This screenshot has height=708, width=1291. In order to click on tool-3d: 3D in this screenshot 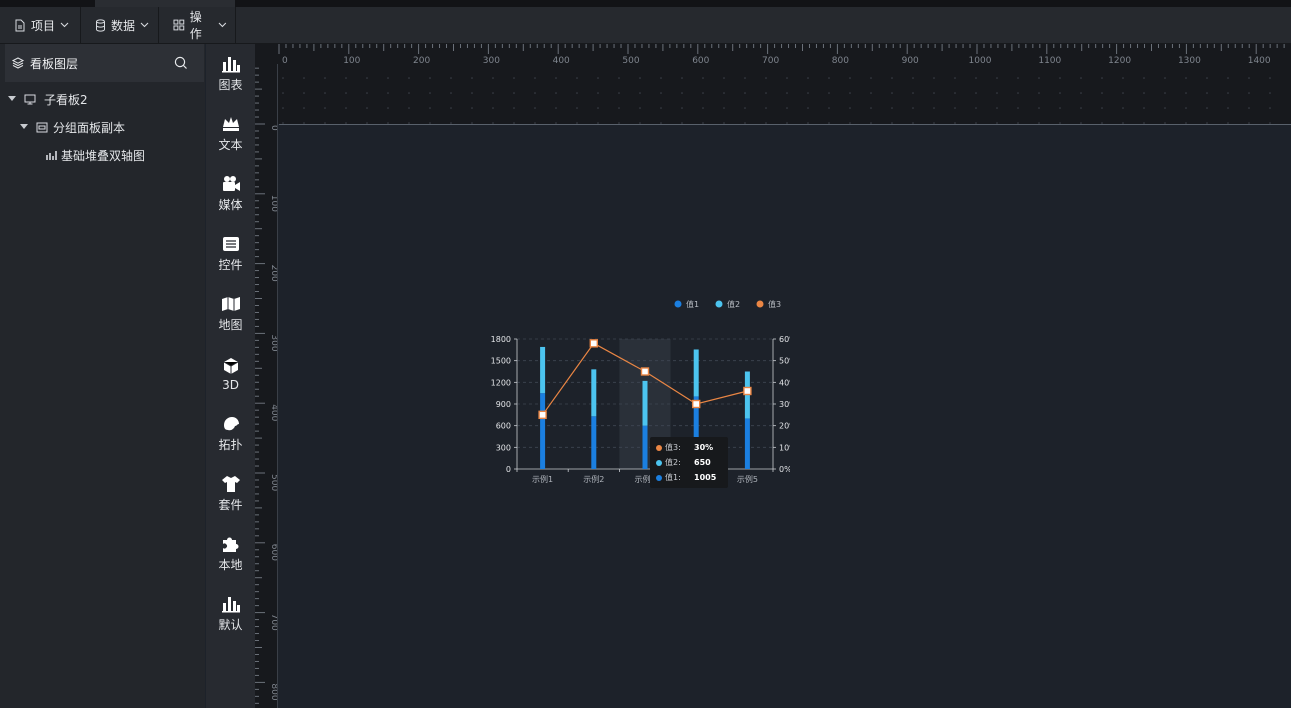, I will do `click(230, 374)`.